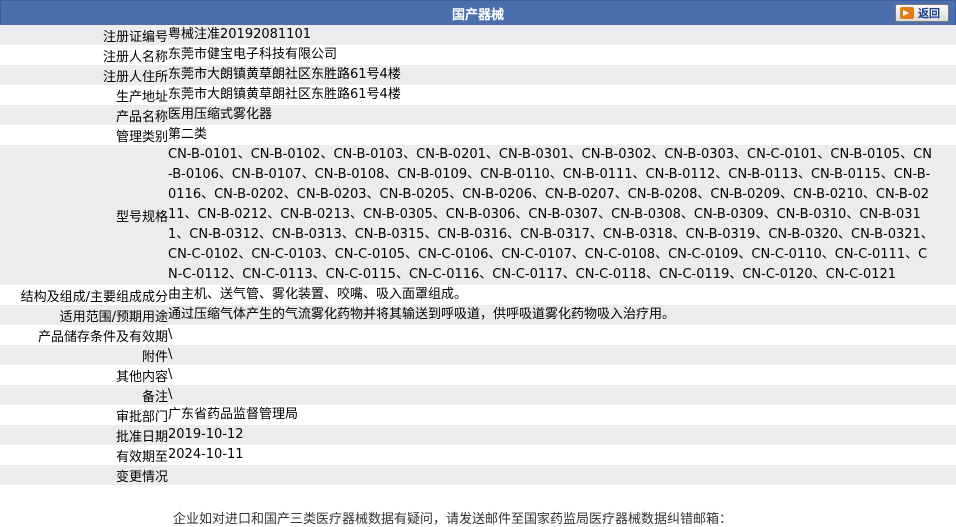  What do you see at coordinates (84, 295) in the screenshot?
I see `field-label: 结构及组成/主要组成成分` at bounding box center [84, 295].